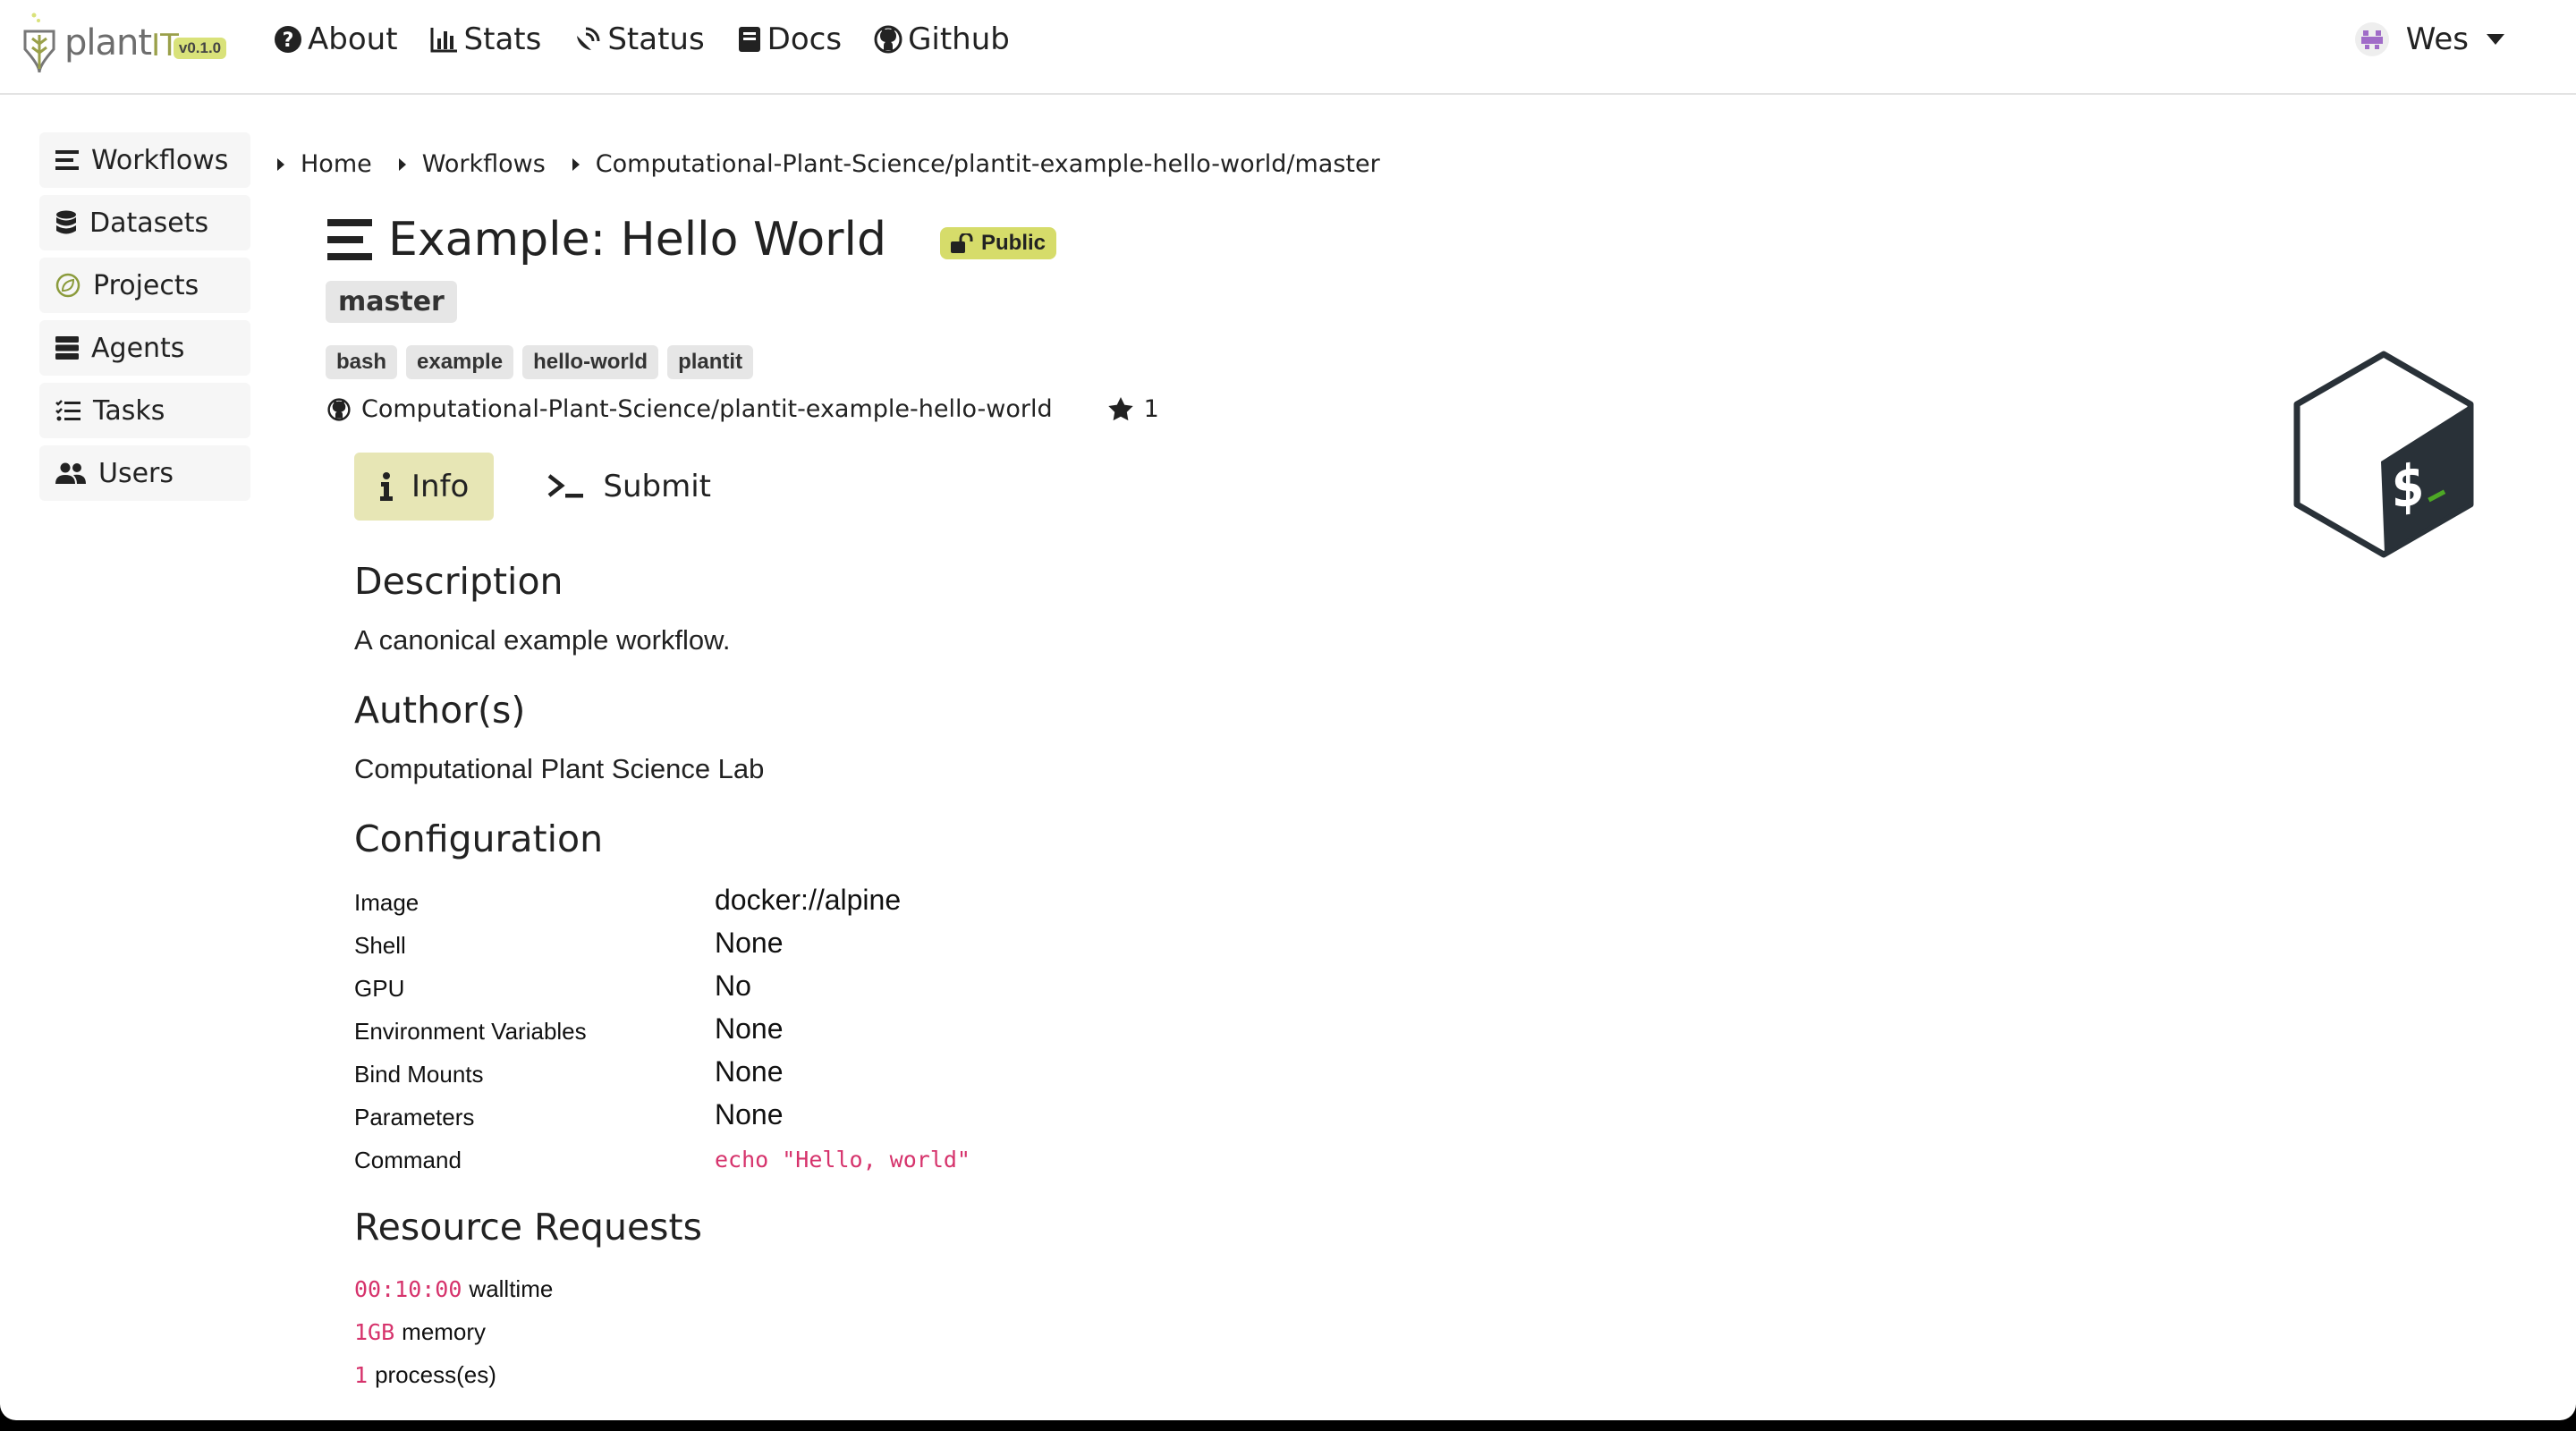 This screenshot has height=1431, width=2576. I want to click on nav-docs: Docs, so click(789, 39).